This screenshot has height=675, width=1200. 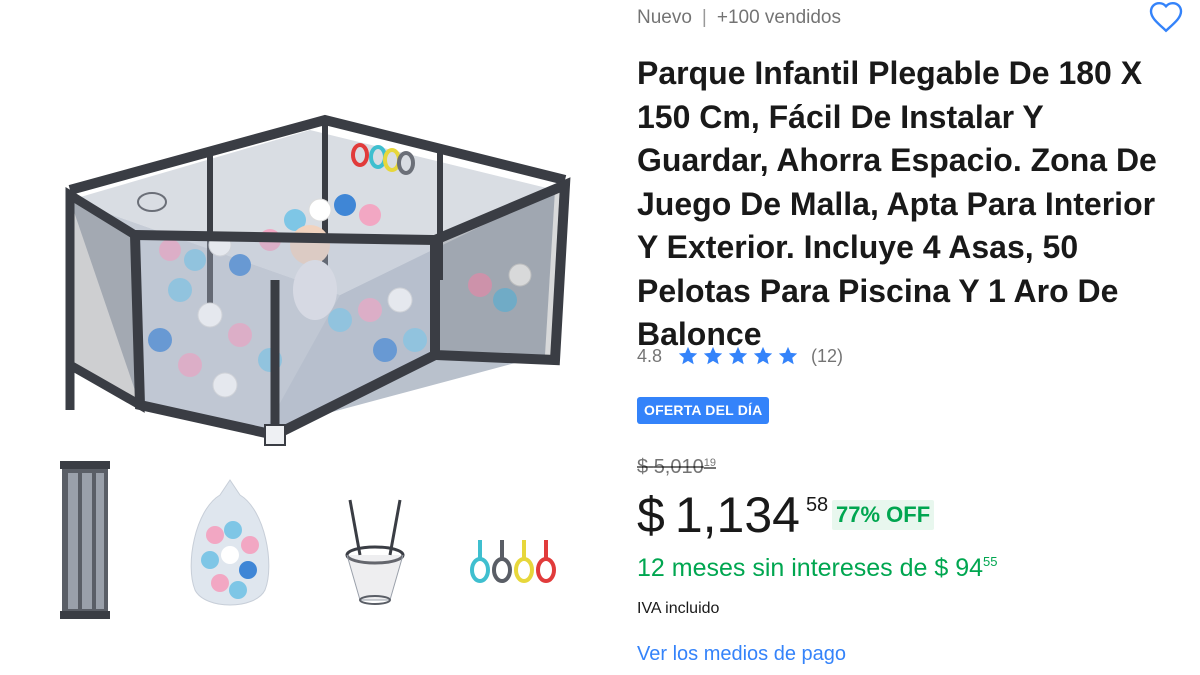 I want to click on heart-icon, so click(x=1166, y=17).